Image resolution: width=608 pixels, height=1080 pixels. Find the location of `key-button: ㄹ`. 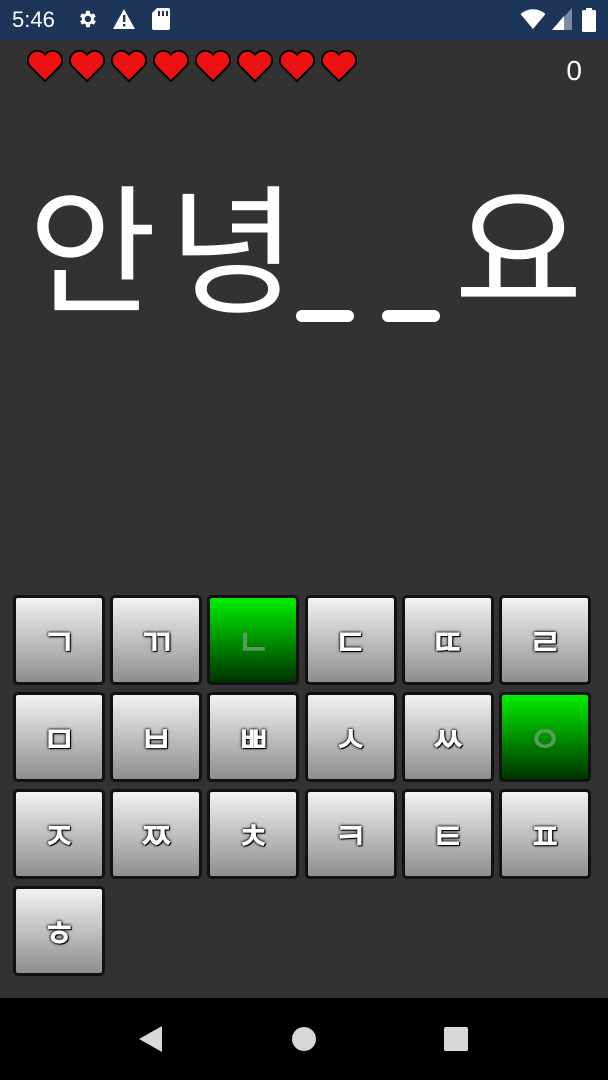

key-button: ㄹ is located at coordinates (545, 640).